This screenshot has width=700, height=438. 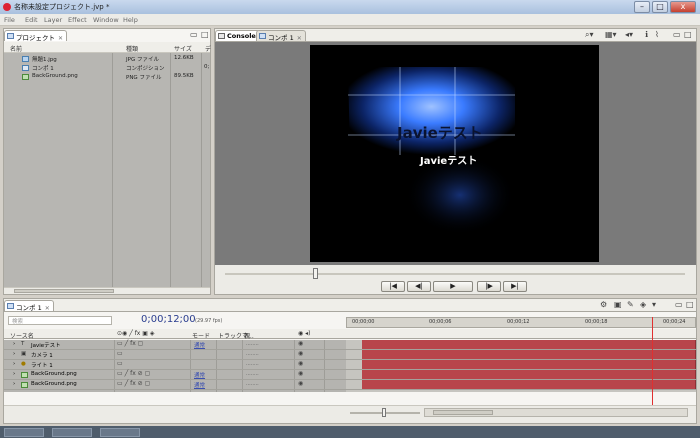 What do you see at coordinates (589, 35) in the screenshot?
I see `zoom-icon: ⌕▾` at bounding box center [589, 35].